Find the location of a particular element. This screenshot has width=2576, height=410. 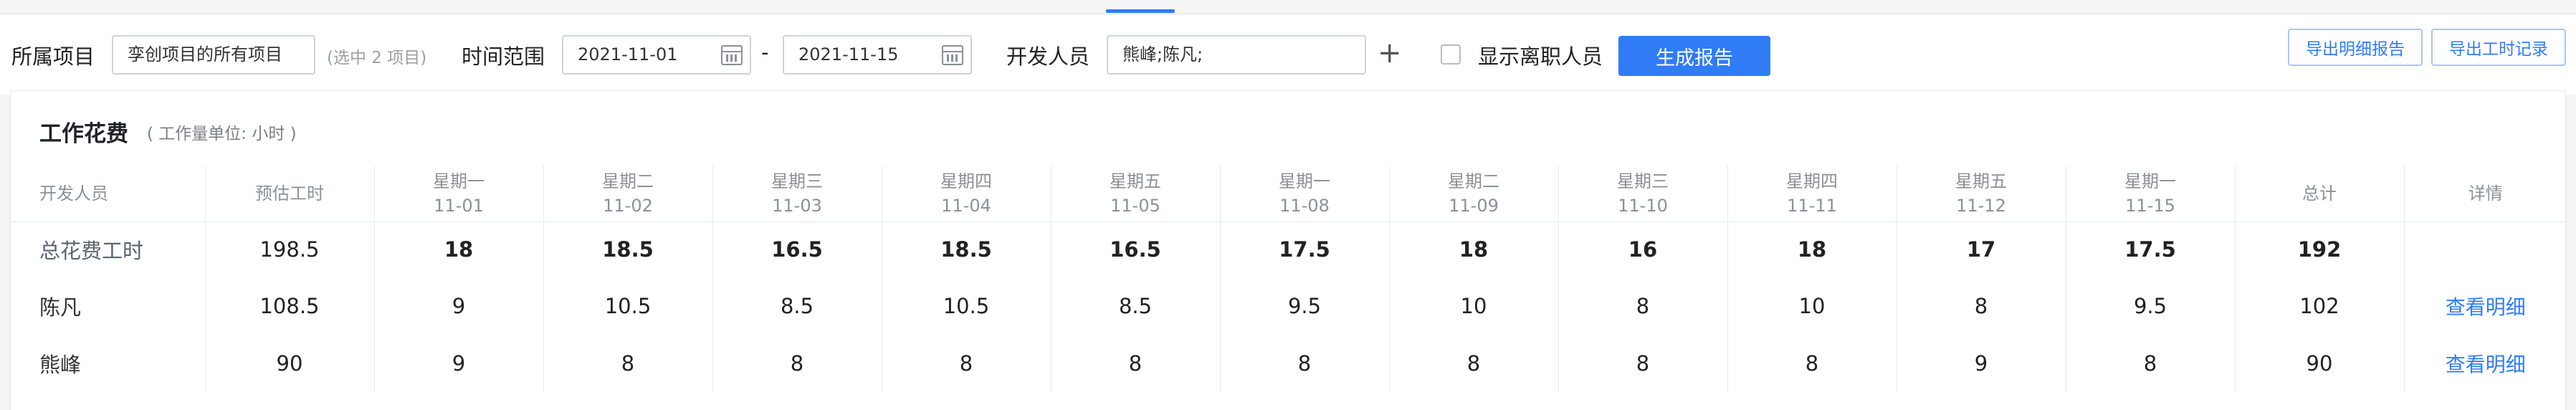

row-name: 熊峰 is located at coordinates (108, 363).